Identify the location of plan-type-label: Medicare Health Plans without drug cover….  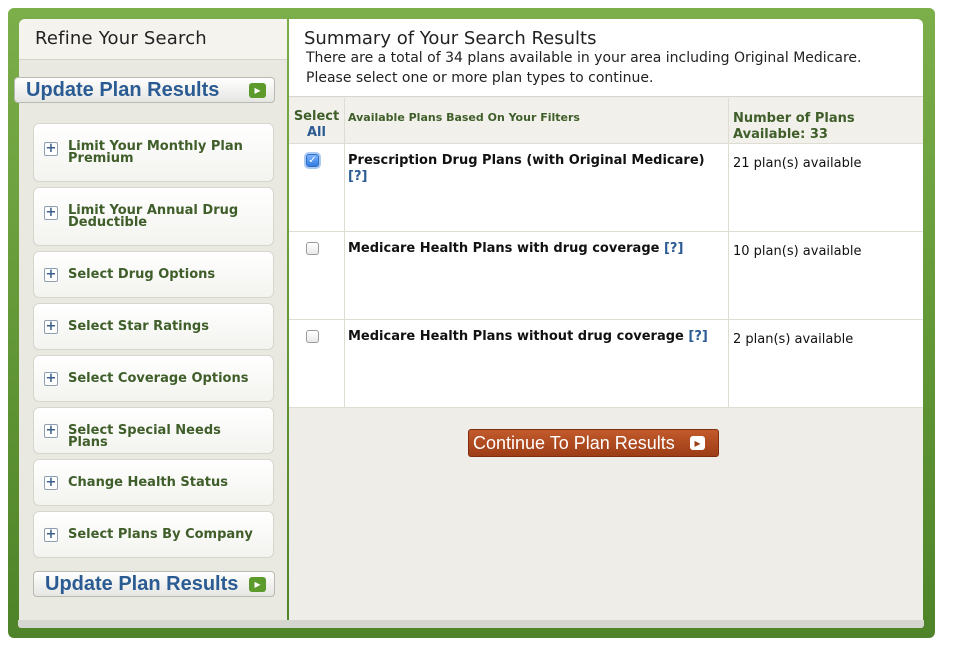
(516, 336).